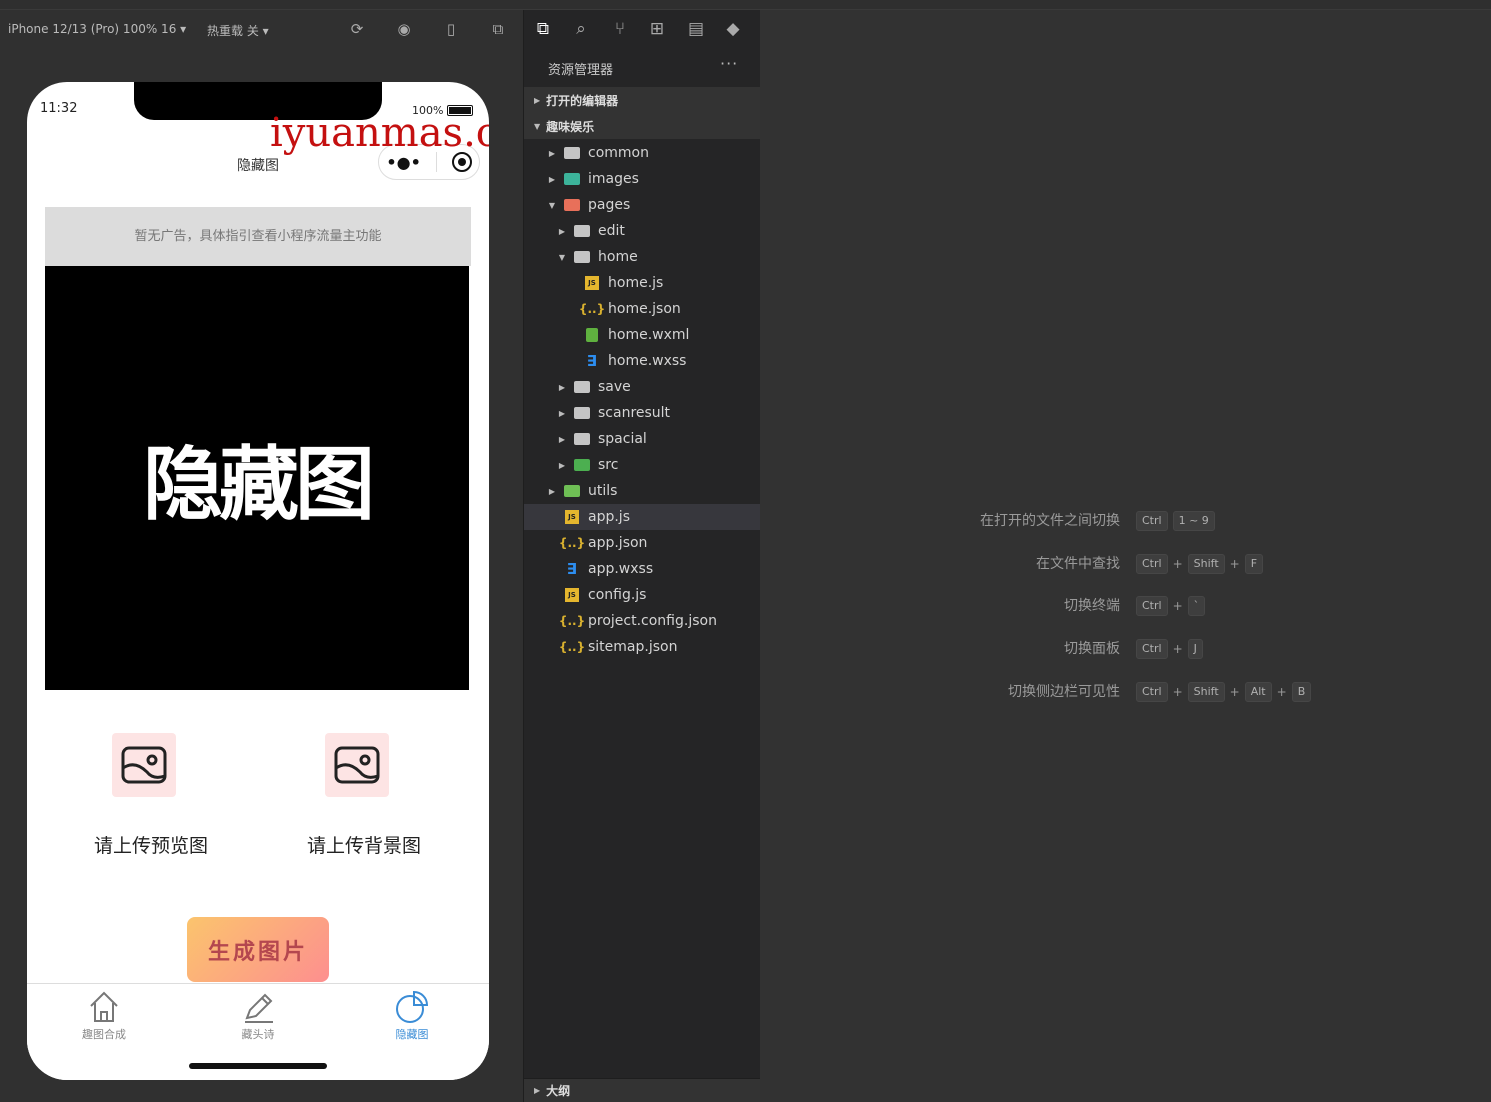  I want to click on tree-item: JS config.js, so click(642, 595).